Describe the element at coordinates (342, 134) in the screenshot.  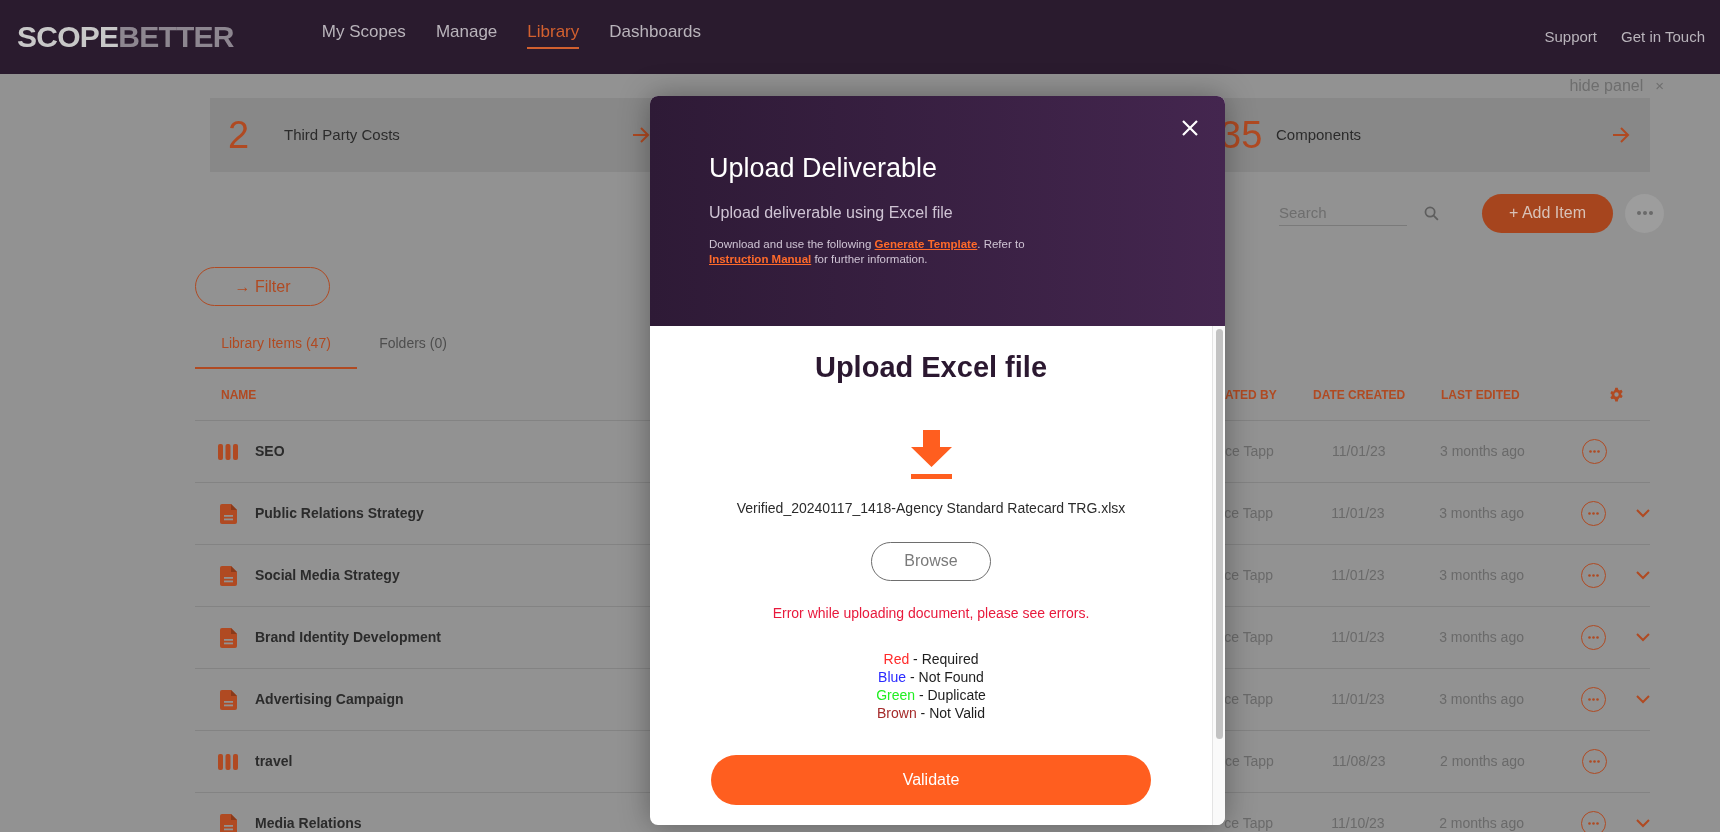
I see `stat-label: Third Party Costs` at that location.